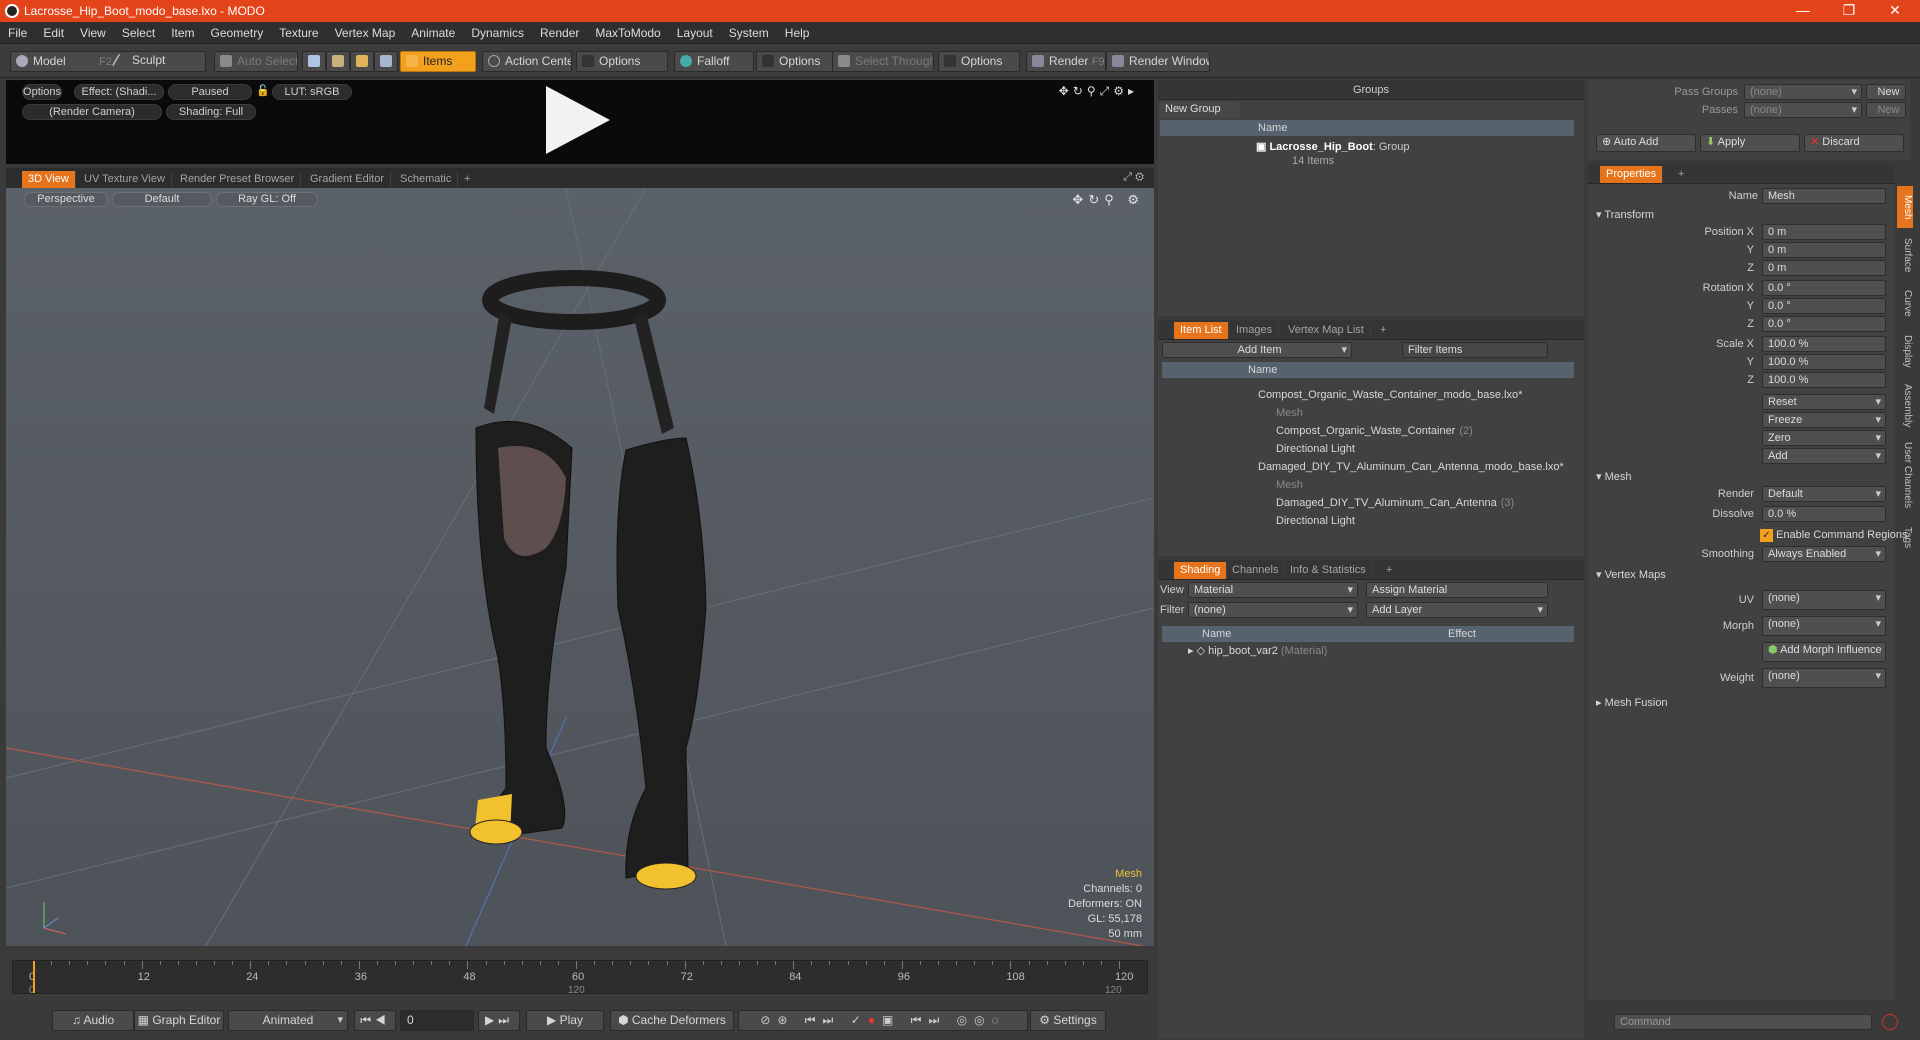 The width and height of the screenshot is (1920, 1040). Describe the element at coordinates (1475, 350) in the screenshot. I see `filter-items-input: Filter Items` at that location.